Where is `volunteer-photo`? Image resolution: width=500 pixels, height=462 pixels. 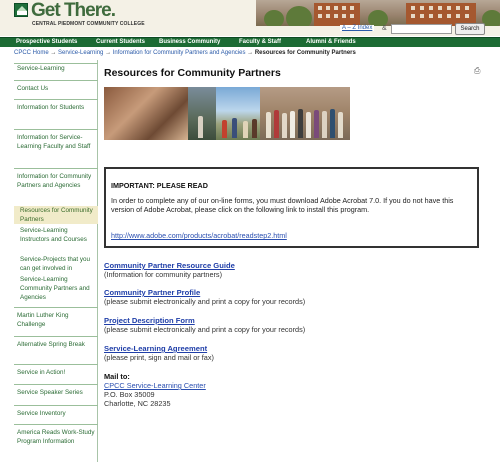 volunteer-photo is located at coordinates (202, 113).